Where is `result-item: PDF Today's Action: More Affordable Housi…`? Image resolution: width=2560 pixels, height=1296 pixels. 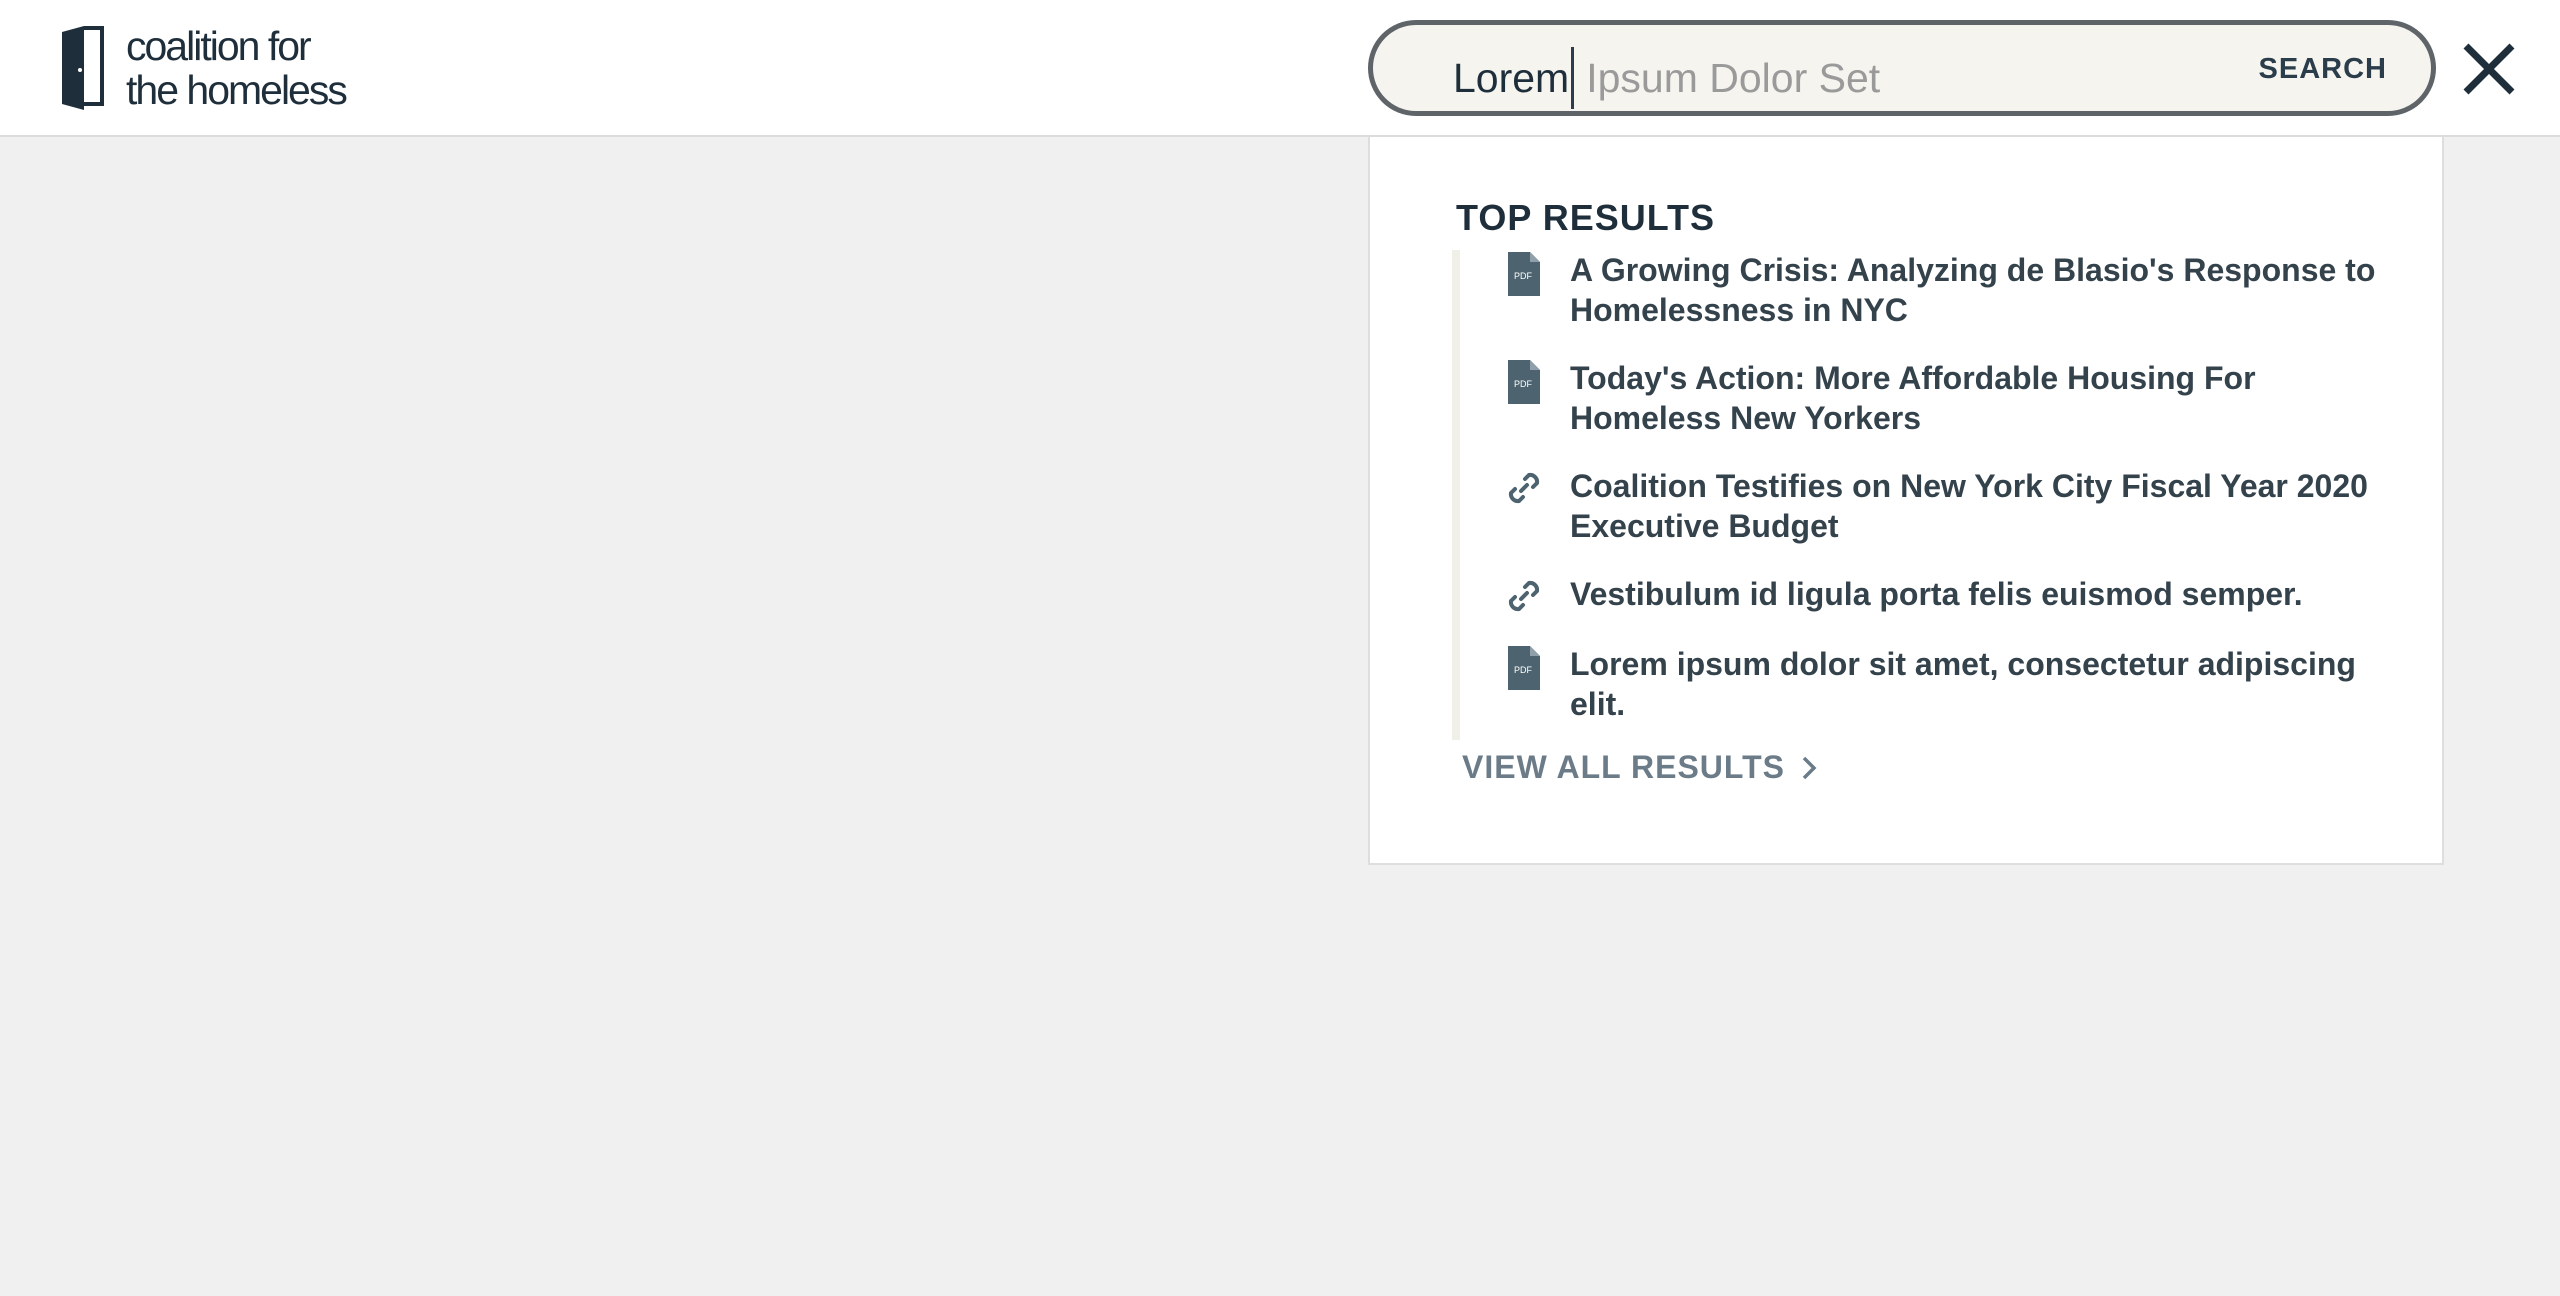
result-item: PDF Today's Action: More Affordable Housi… is located at coordinates (1948, 398).